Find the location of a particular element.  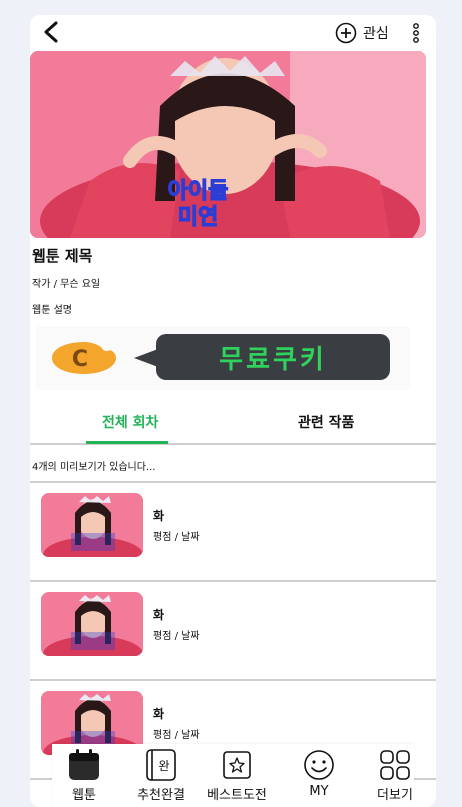

cover-title-line2: 미연 is located at coordinates (198, 217).